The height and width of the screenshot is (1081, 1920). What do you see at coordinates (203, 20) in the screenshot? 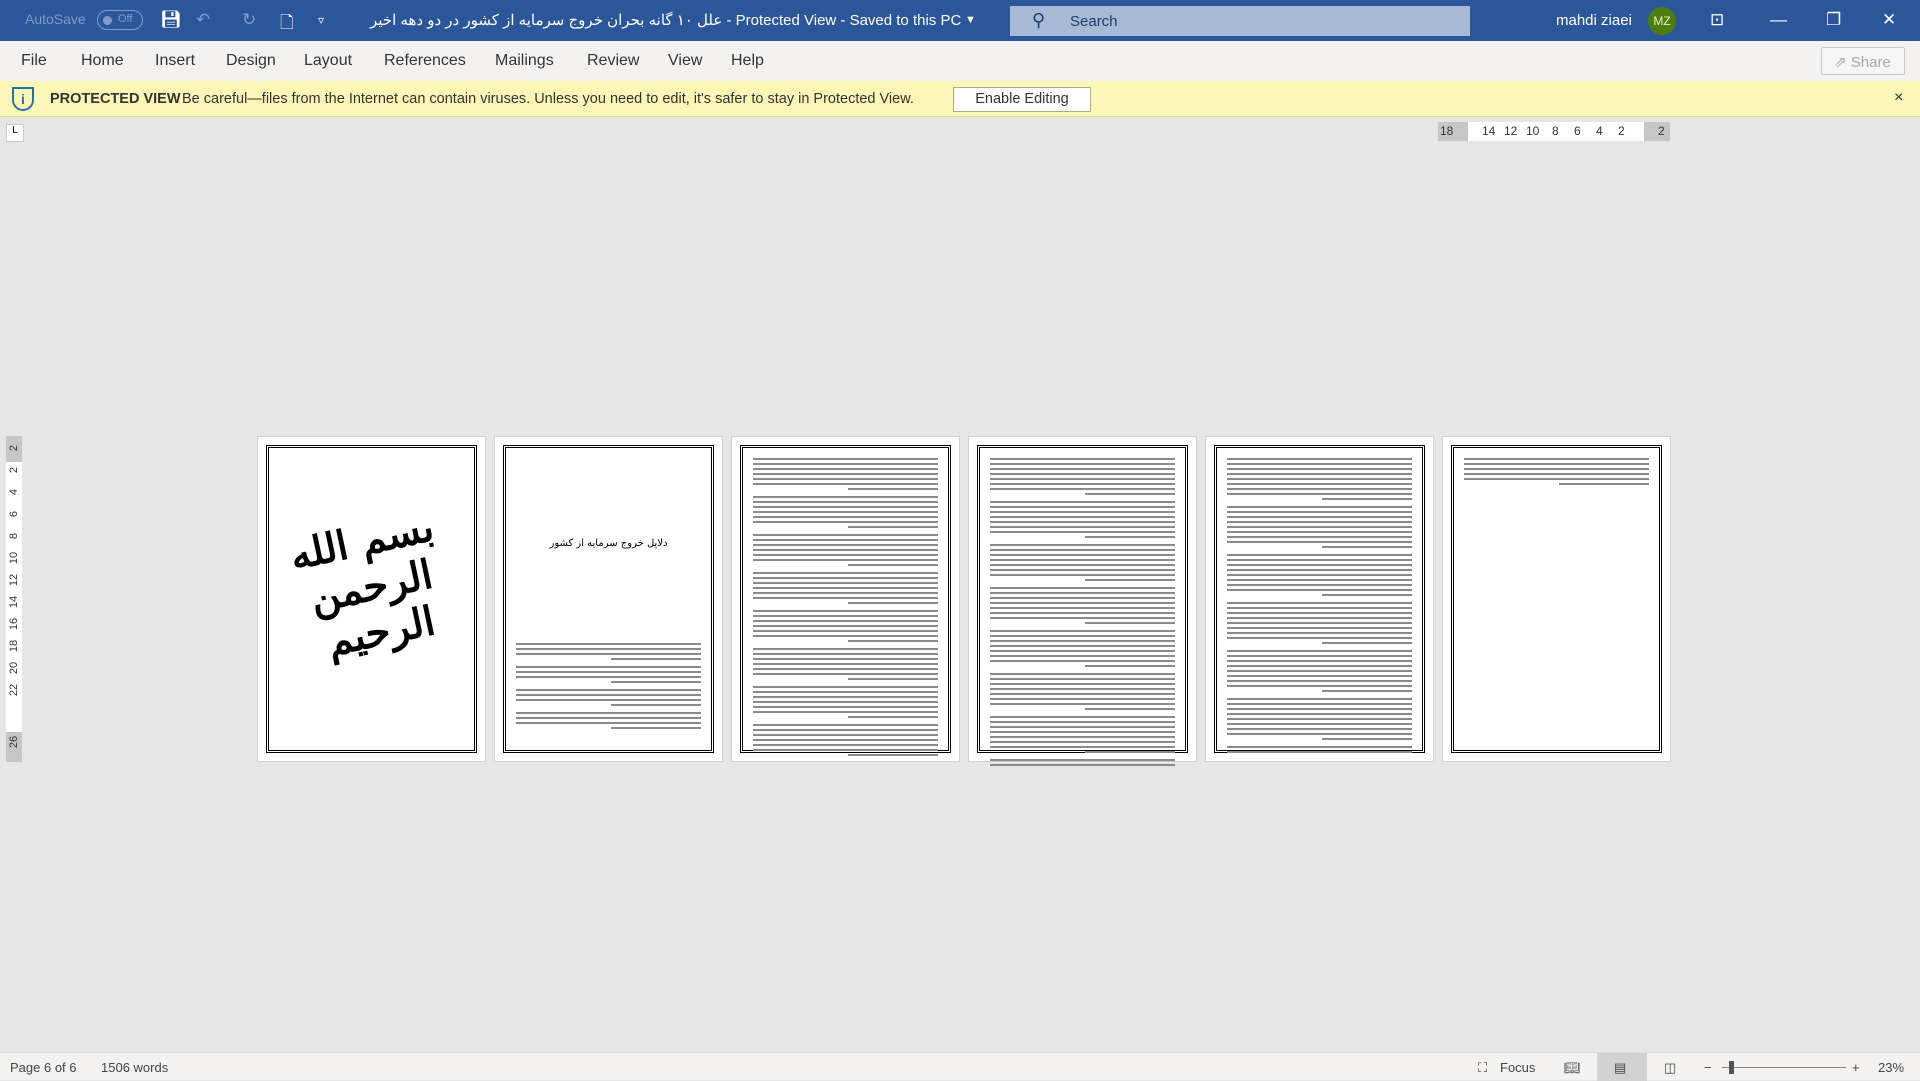
I see `undo-icon: ↶` at bounding box center [203, 20].